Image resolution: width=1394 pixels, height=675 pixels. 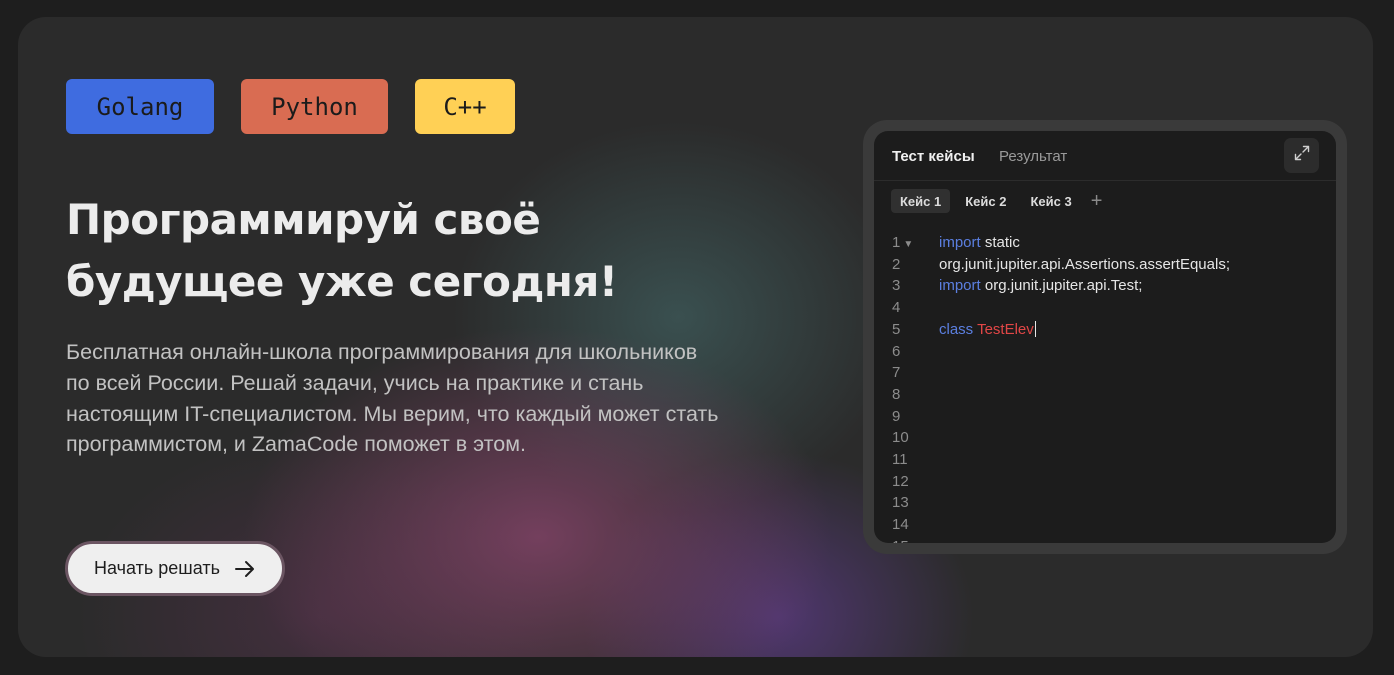 I want to click on start-solving-button: Начать решать, so click(x=175, y=568).